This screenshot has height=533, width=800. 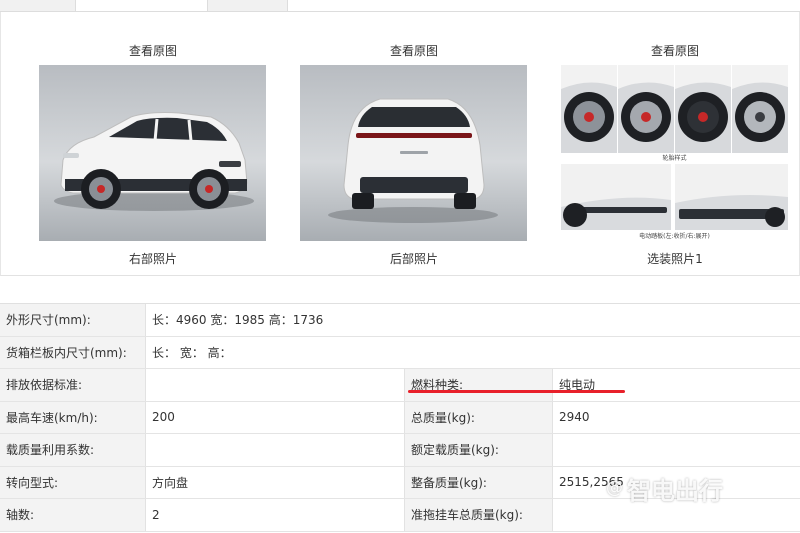 I want to click on table-row: 载质量利用系数: 额定载质量(kg):, so click(x=400, y=450).